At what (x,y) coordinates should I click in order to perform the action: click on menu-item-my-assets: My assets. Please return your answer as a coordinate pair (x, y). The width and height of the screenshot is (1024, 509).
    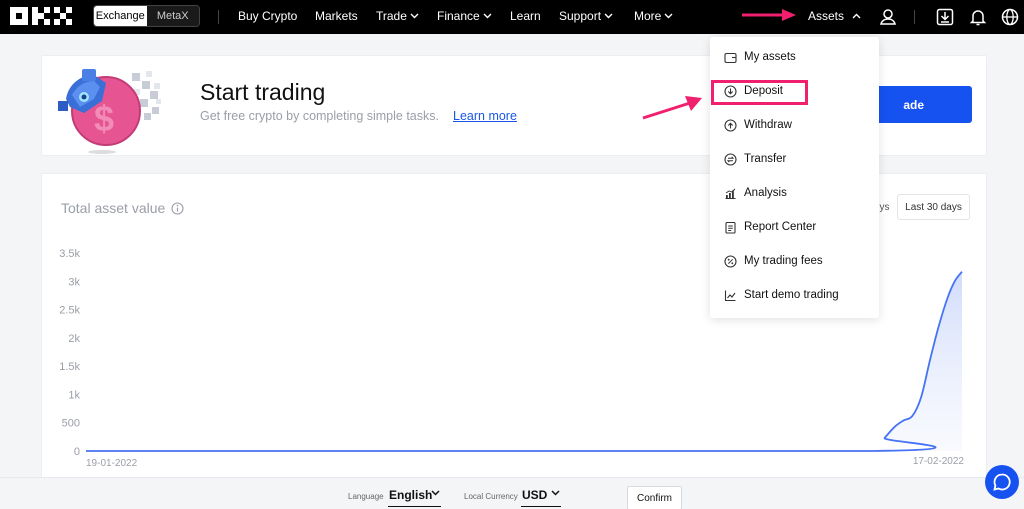
    Looking at the image, I should click on (794, 57).